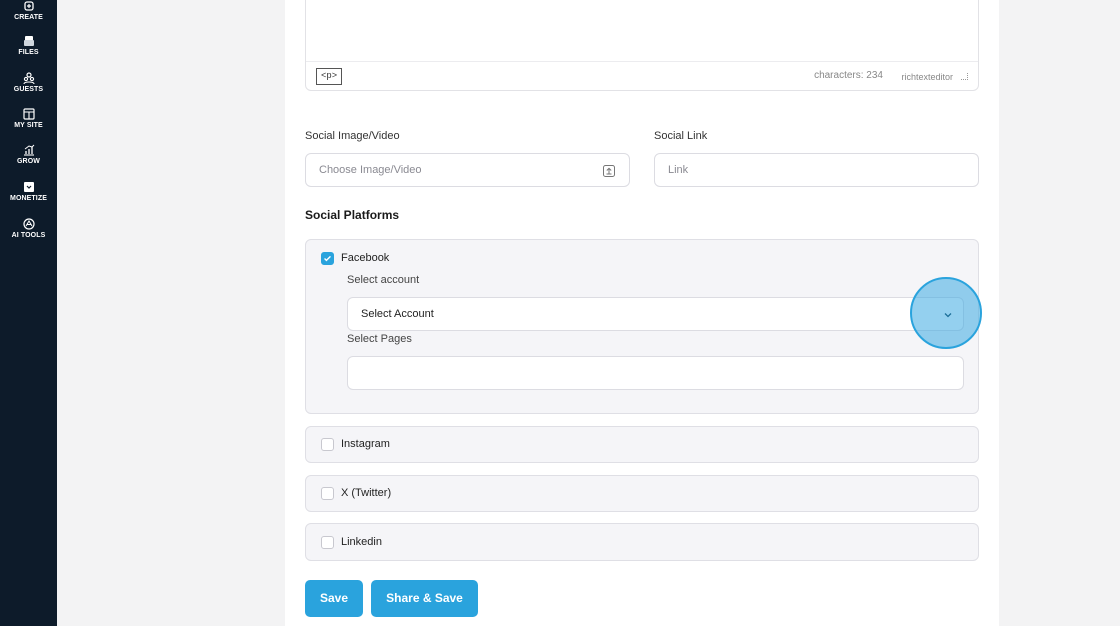 The height and width of the screenshot is (626, 1120). What do you see at coordinates (361, 542) in the screenshot?
I see `linkedin-label: Linkedin` at bounding box center [361, 542].